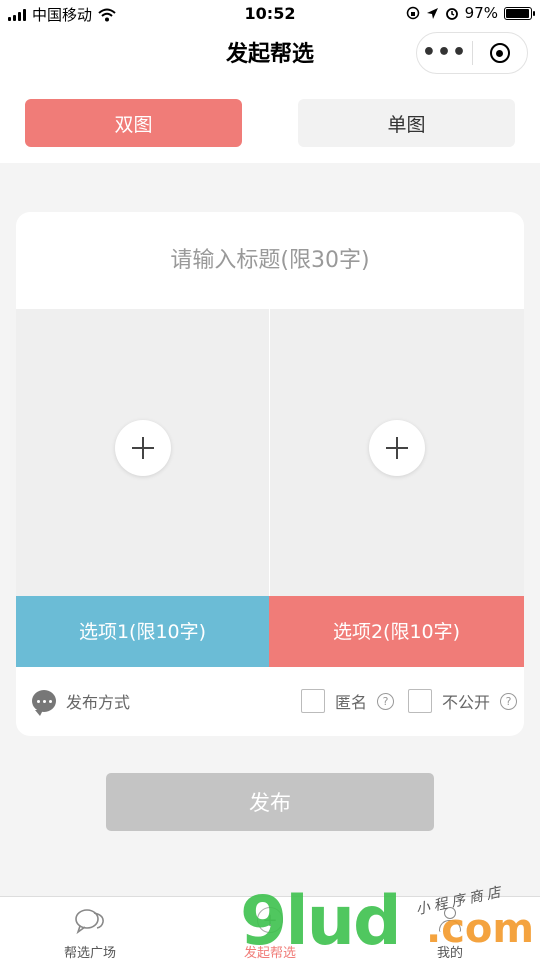  Describe the element at coordinates (90, 921) in the screenshot. I see `chat-bubbles-icon` at that location.